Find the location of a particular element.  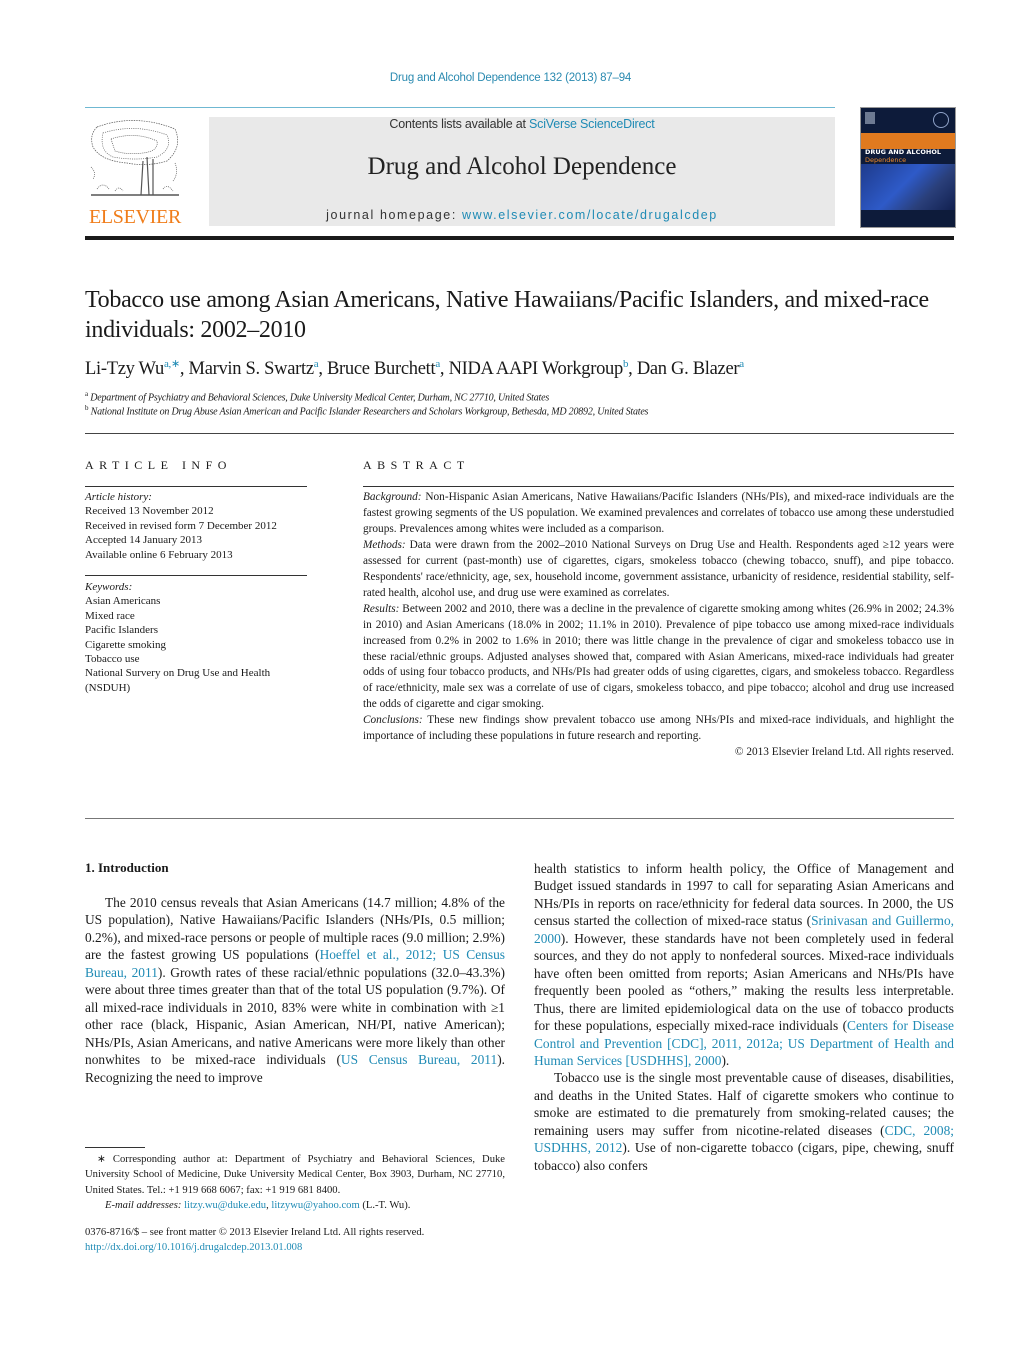

cover-seal-icon is located at coordinates (941, 120).